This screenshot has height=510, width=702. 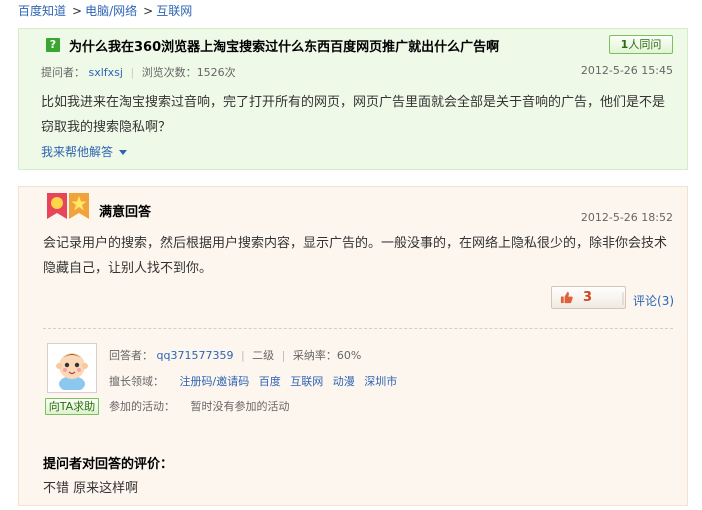 What do you see at coordinates (306, 381) in the screenshot?
I see `expertise-tag: 互联网` at bounding box center [306, 381].